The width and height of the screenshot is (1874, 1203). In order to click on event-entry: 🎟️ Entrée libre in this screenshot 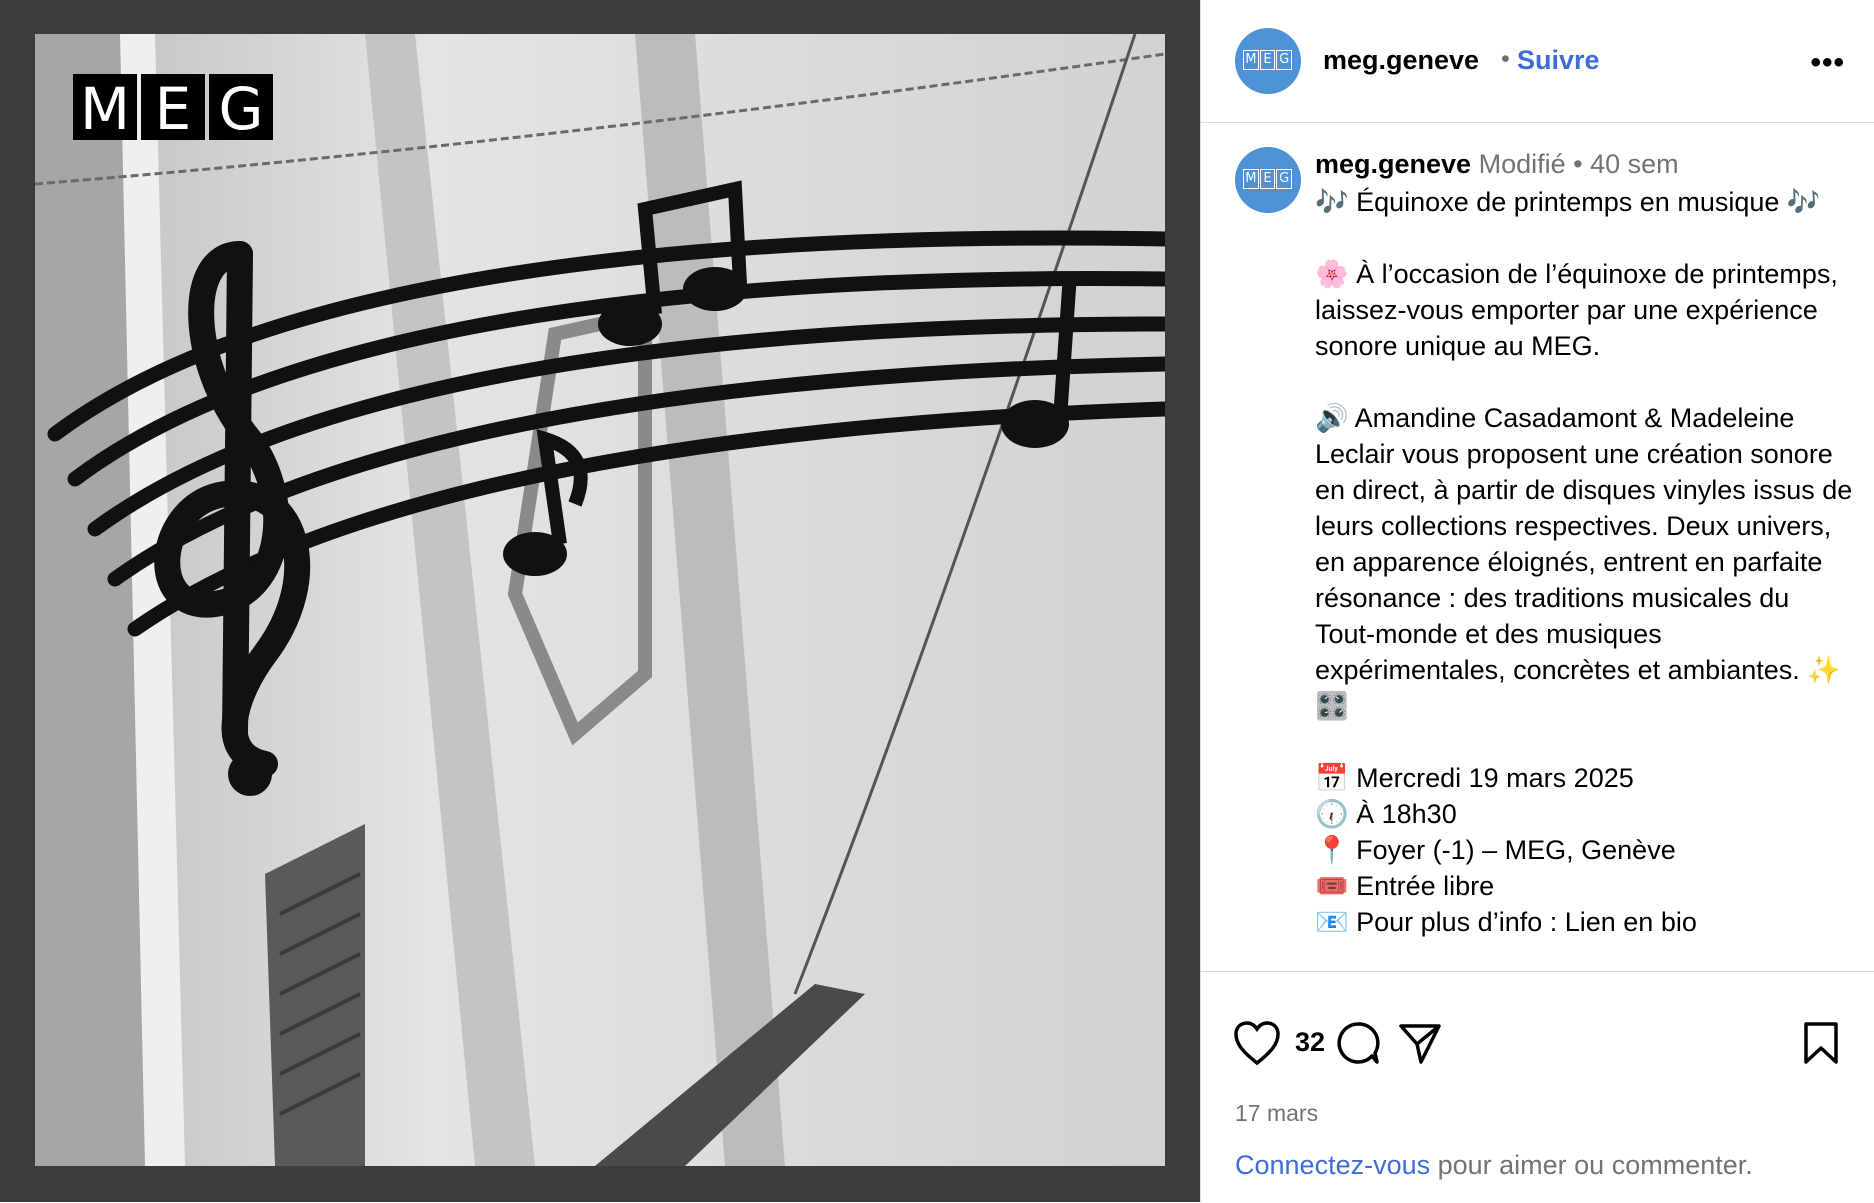, I will do `click(1405, 886)`.